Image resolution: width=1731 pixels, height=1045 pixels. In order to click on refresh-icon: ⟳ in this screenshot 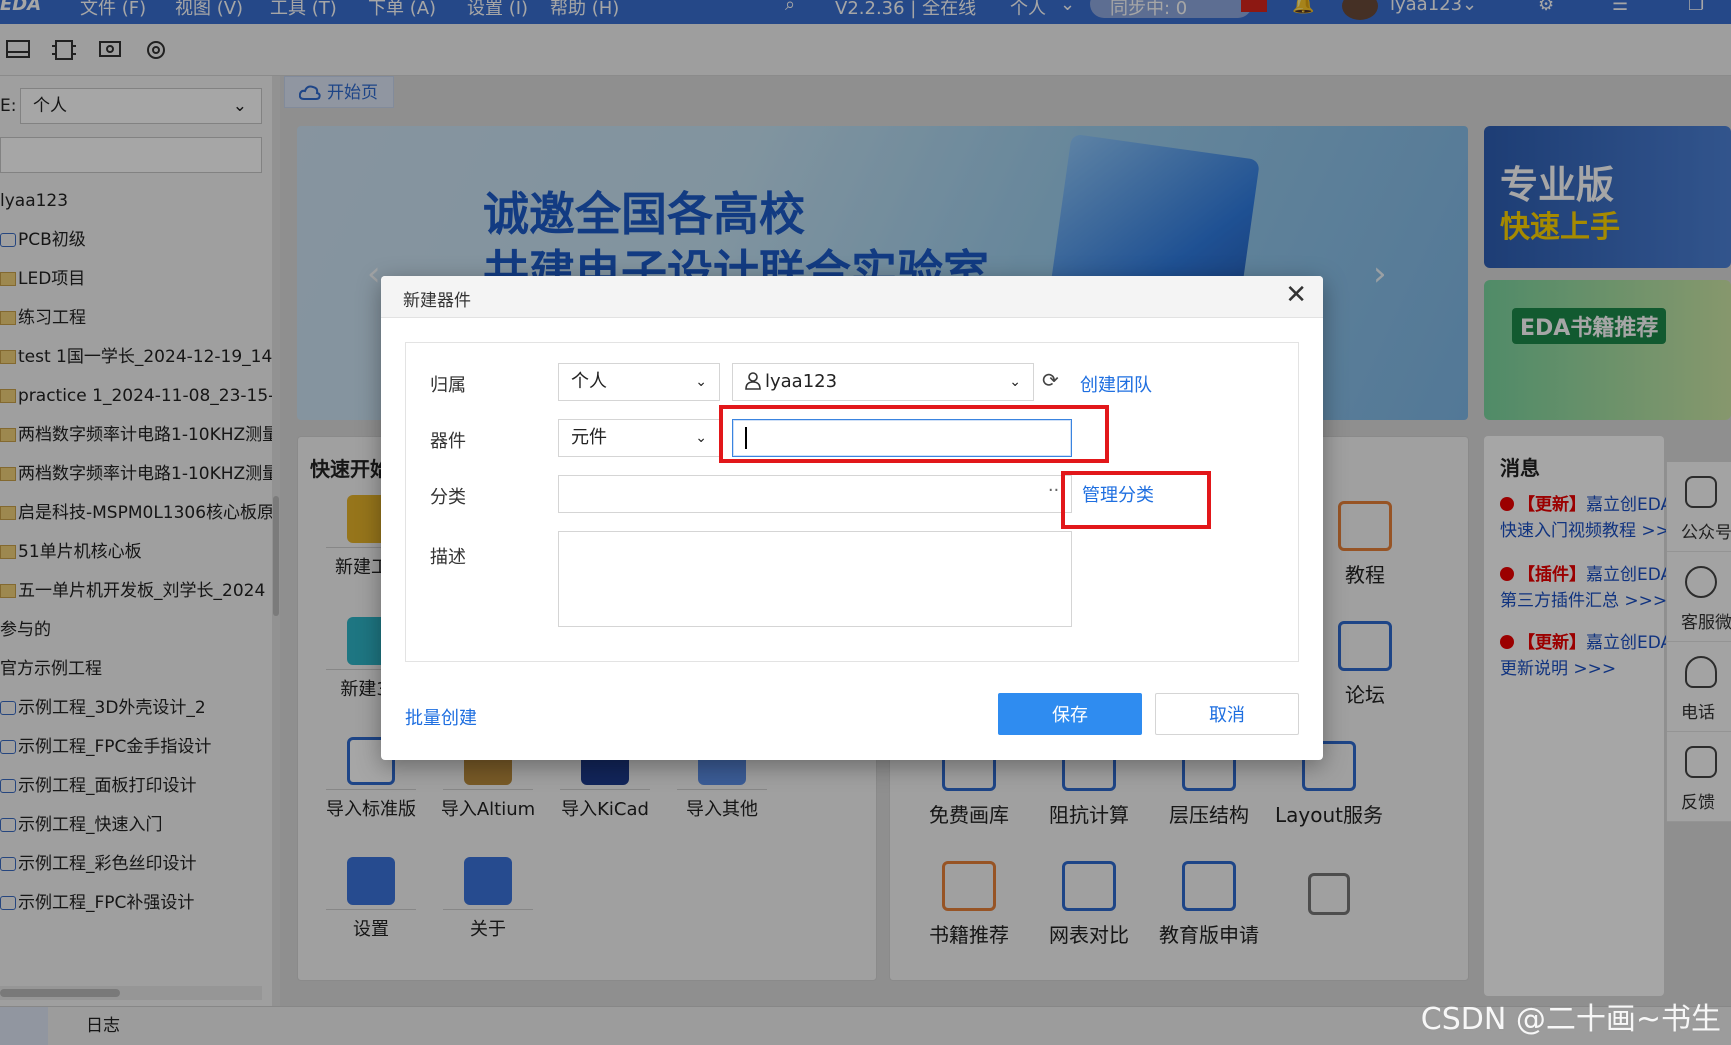, I will do `click(1050, 380)`.